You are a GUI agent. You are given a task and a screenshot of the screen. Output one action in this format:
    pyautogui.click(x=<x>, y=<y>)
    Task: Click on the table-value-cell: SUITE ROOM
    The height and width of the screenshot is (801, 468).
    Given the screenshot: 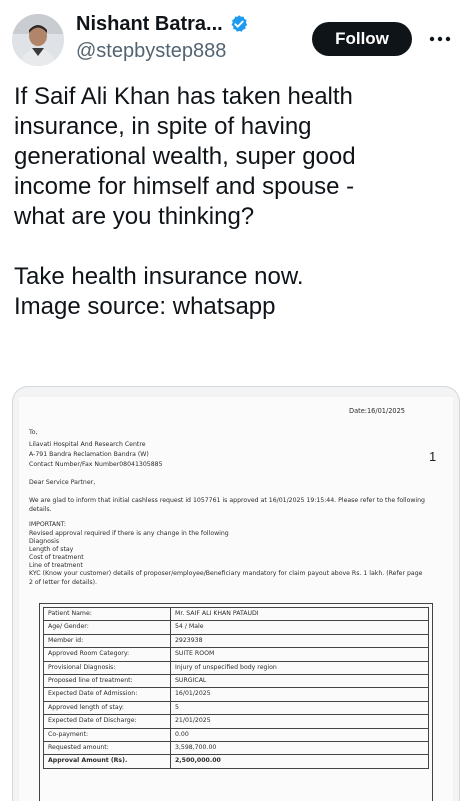 What is the action you would take?
    pyautogui.click(x=299, y=654)
    